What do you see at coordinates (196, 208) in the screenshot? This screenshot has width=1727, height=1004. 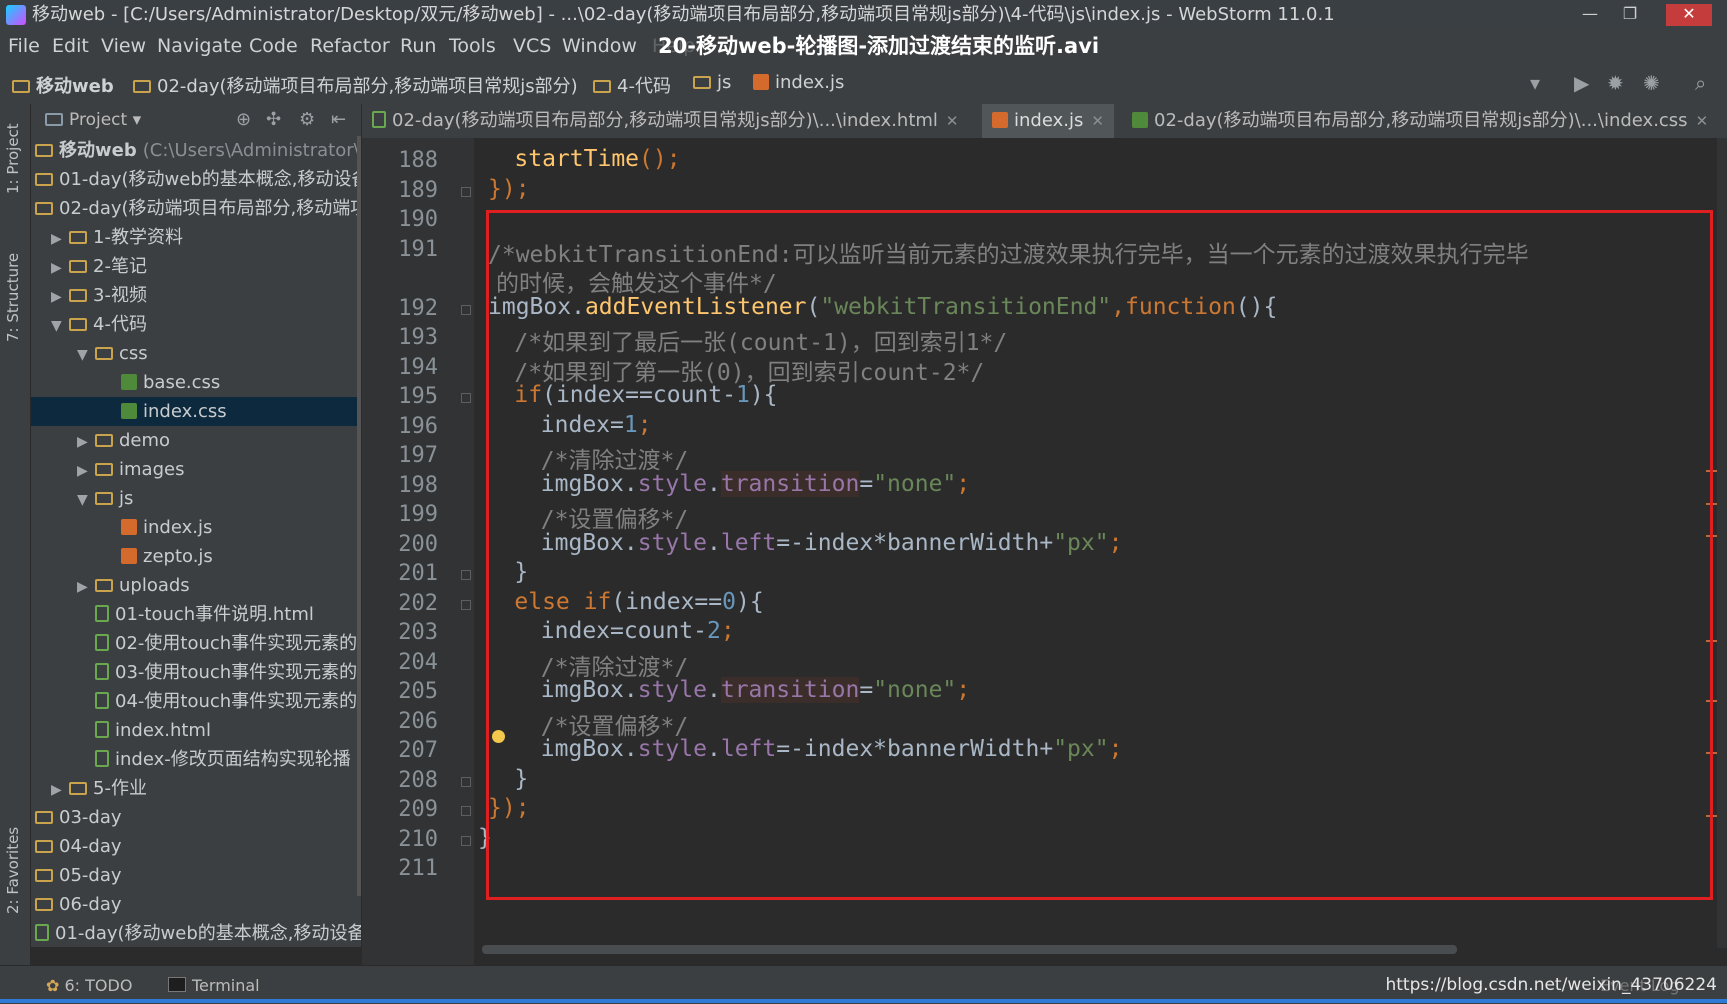 I see `tree-folder: 02-day(移动端项目布局部分,移动端项` at bounding box center [196, 208].